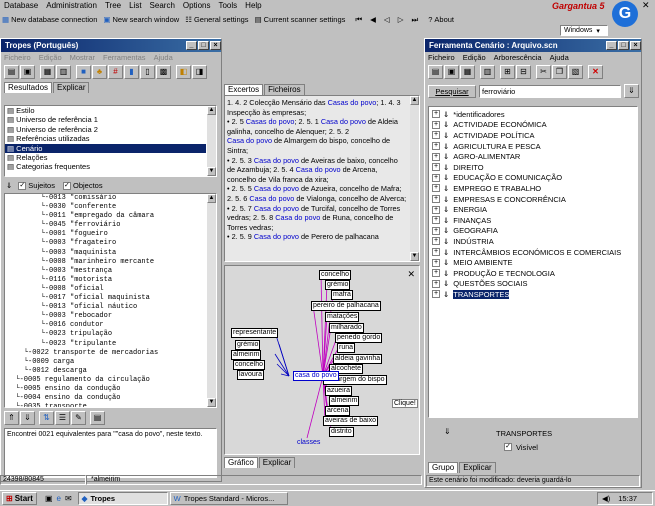  What do you see at coordinates (631, 91) in the screenshot?
I see `search-go-icon: ⇓` at bounding box center [631, 91].